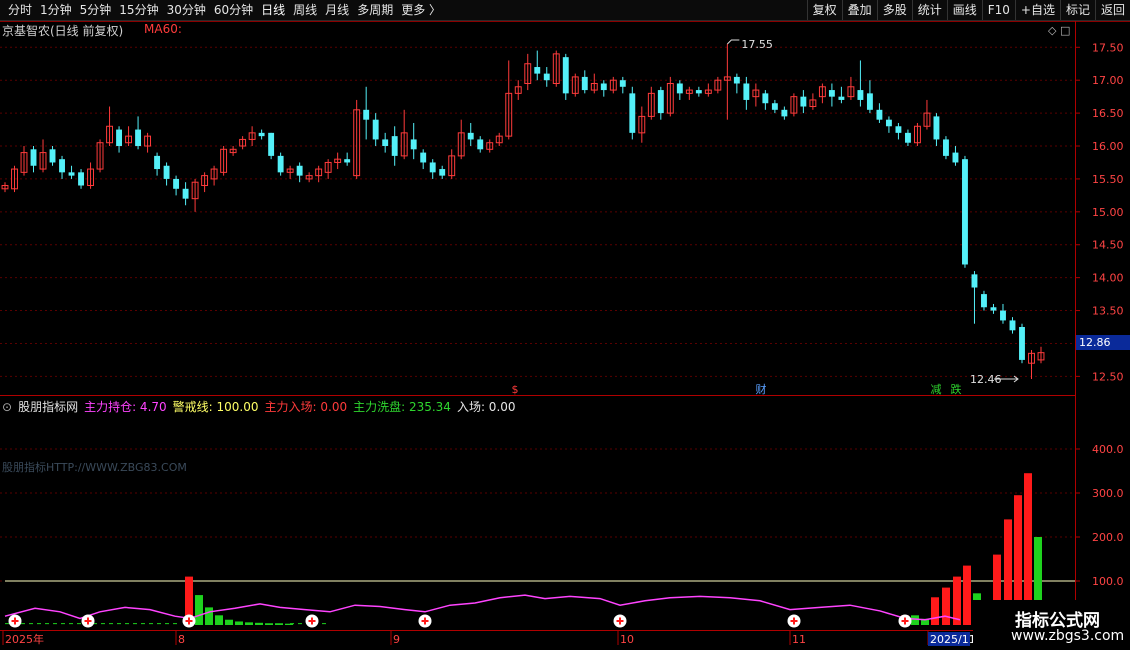  What do you see at coordinates (7, 407) in the screenshot?
I see `indicator-collapse-icon: ⊙` at bounding box center [7, 407].